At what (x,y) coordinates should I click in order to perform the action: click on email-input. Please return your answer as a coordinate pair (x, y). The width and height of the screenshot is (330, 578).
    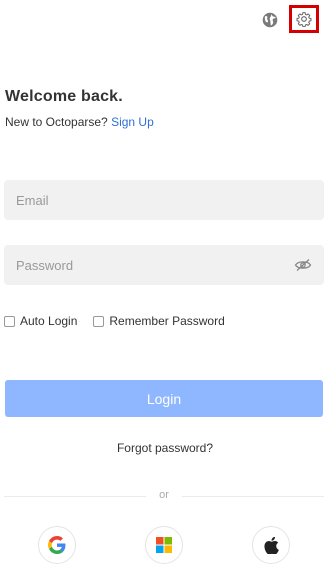
    Looking at the image, I should click on (164, 200).